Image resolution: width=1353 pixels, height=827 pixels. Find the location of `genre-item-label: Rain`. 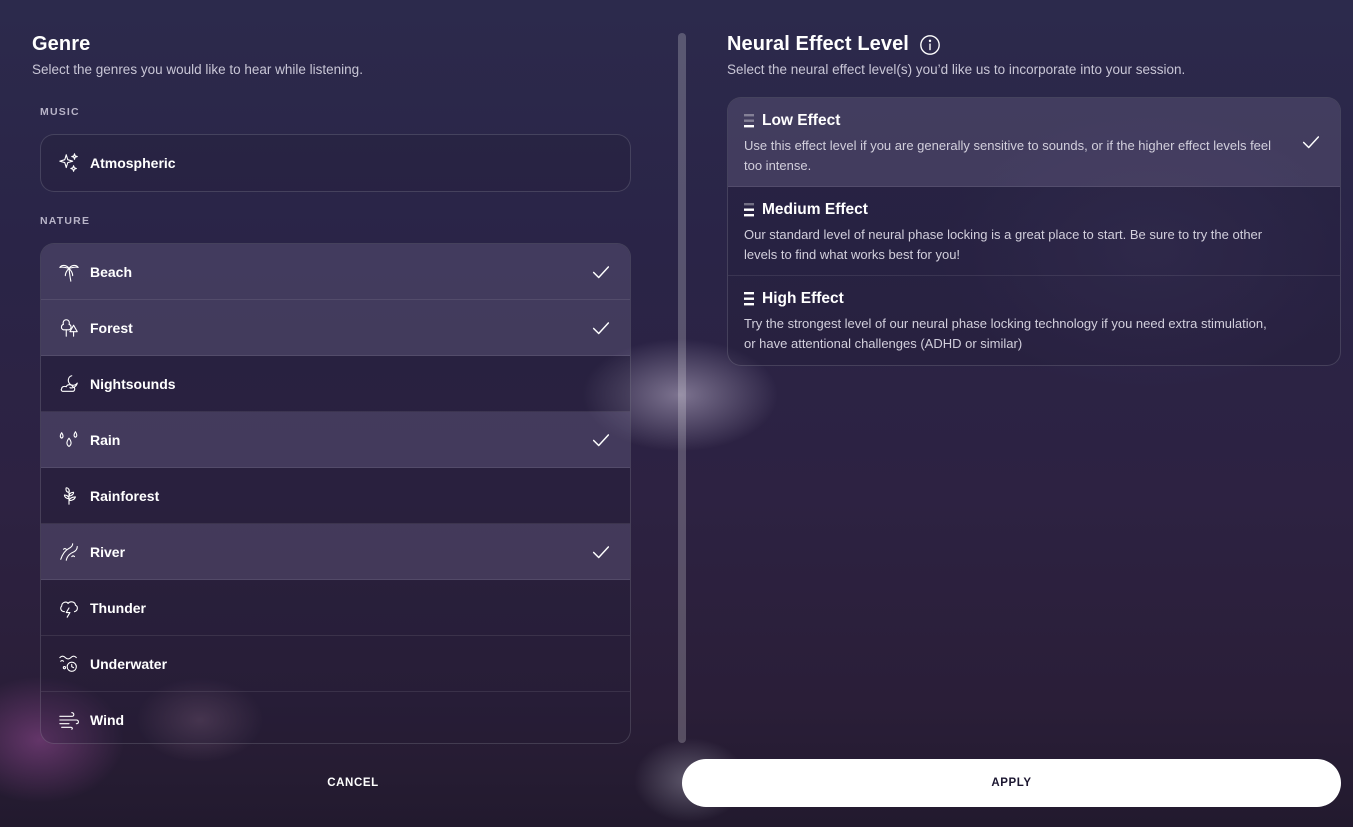

genre-item-label: Rain is located at coordinates (105, 439).